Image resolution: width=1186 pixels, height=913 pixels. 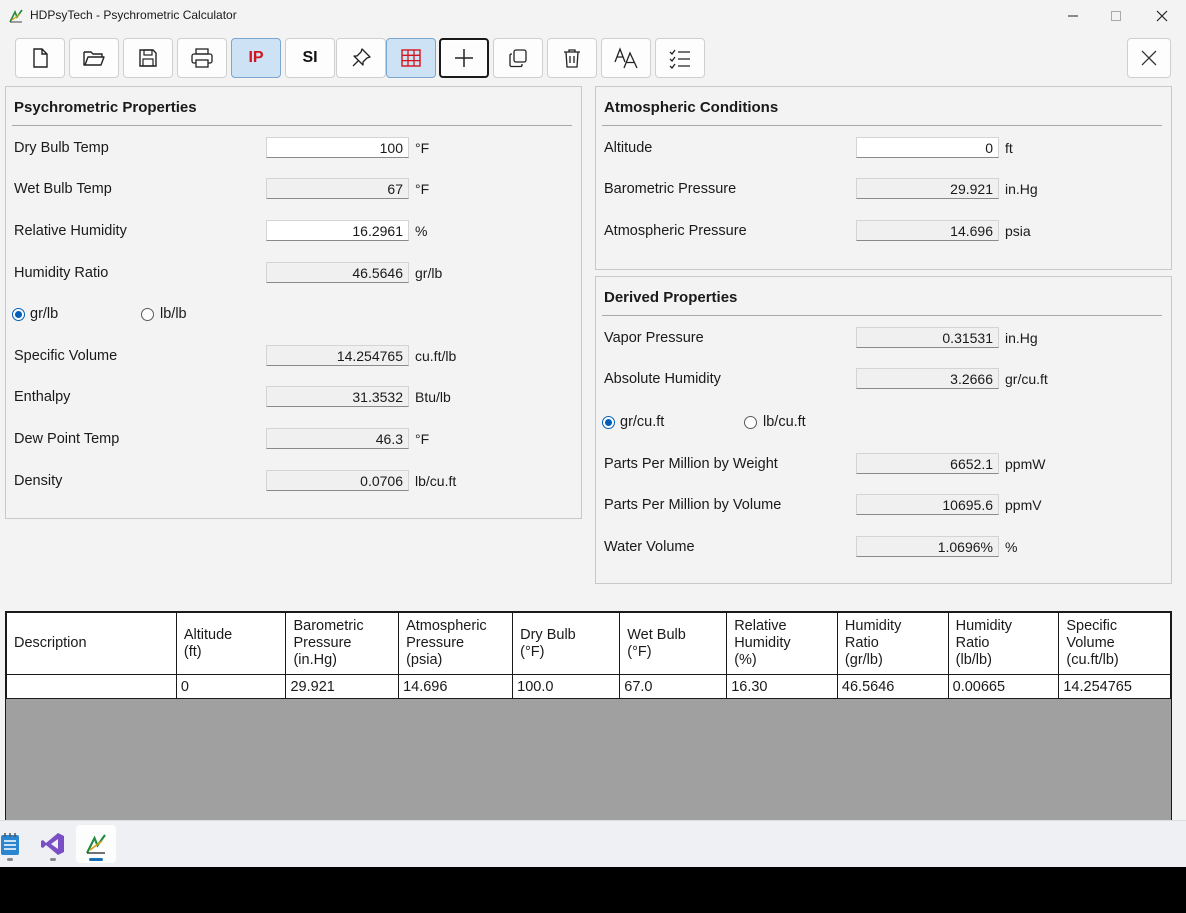 I want to click on minimize-button, so click(x=1073, y=16).